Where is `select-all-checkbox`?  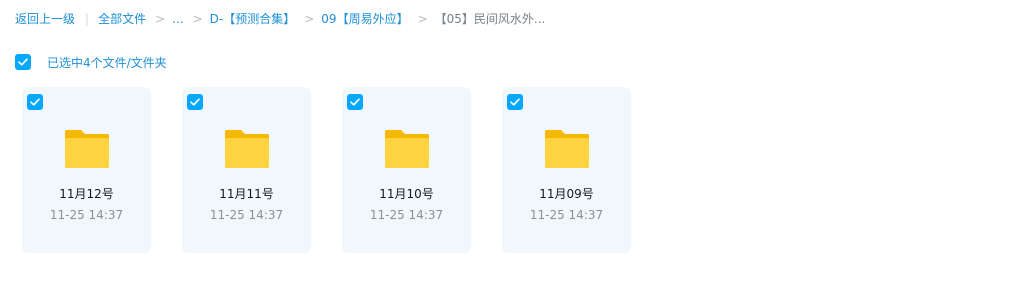
select-all-checkbox is located at coordinates (23, 62).